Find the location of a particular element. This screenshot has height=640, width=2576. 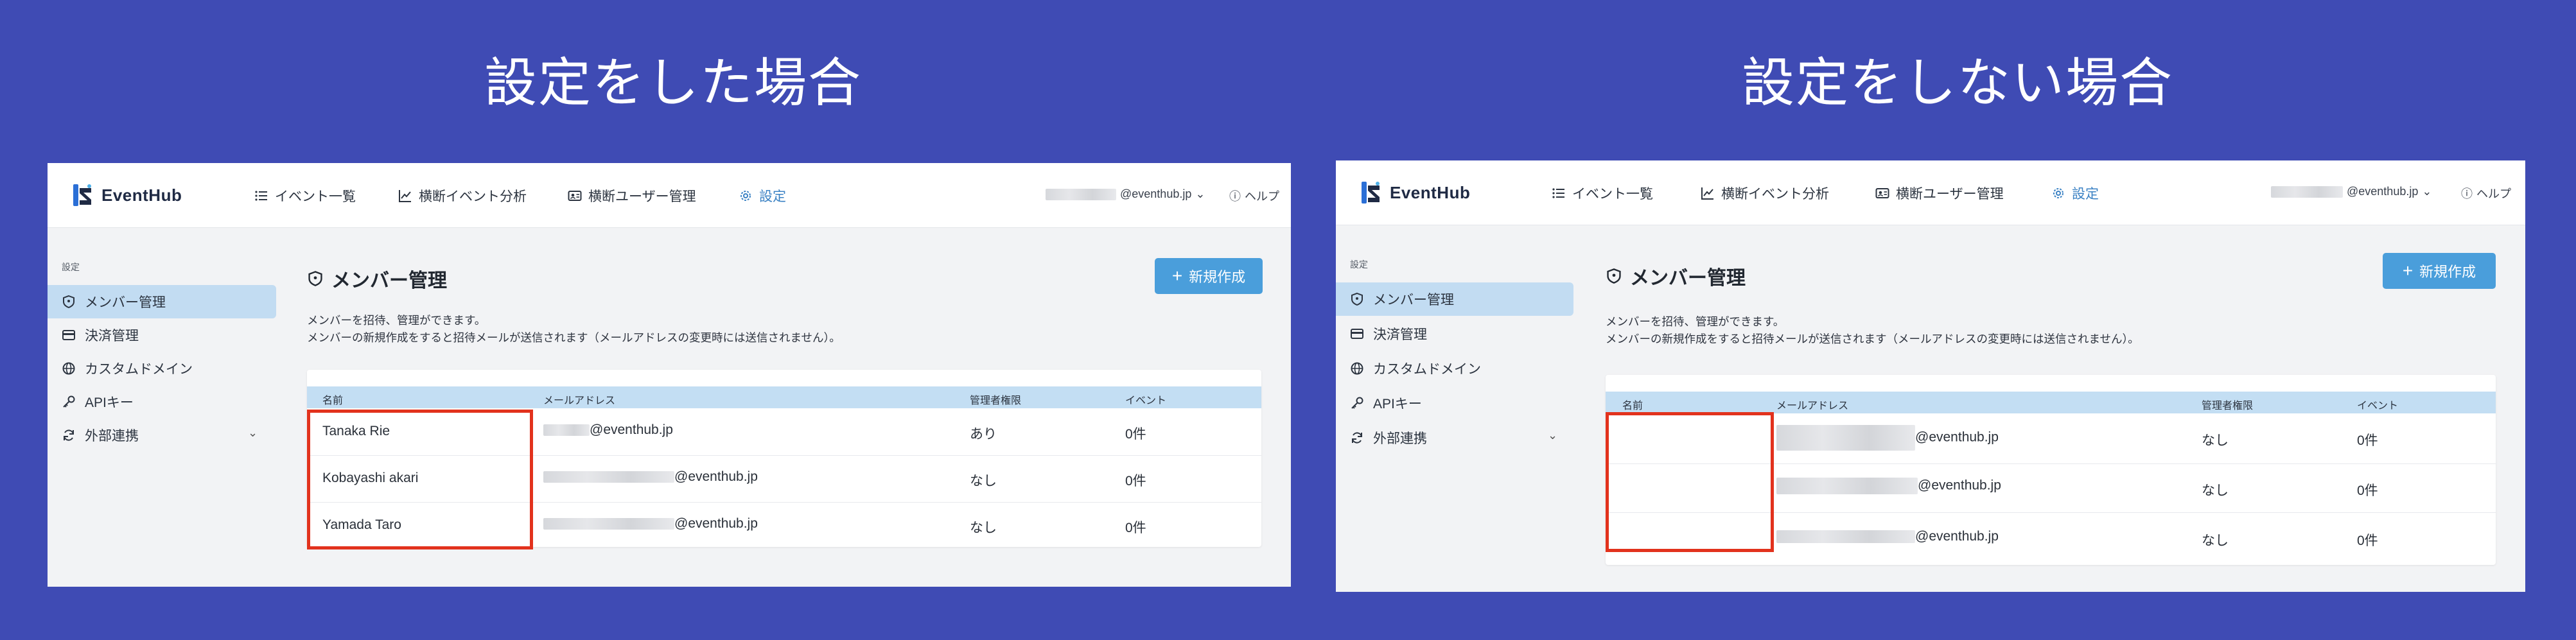

nav-label: 横断ユーザー管理 is located at coordinates (642, 196).